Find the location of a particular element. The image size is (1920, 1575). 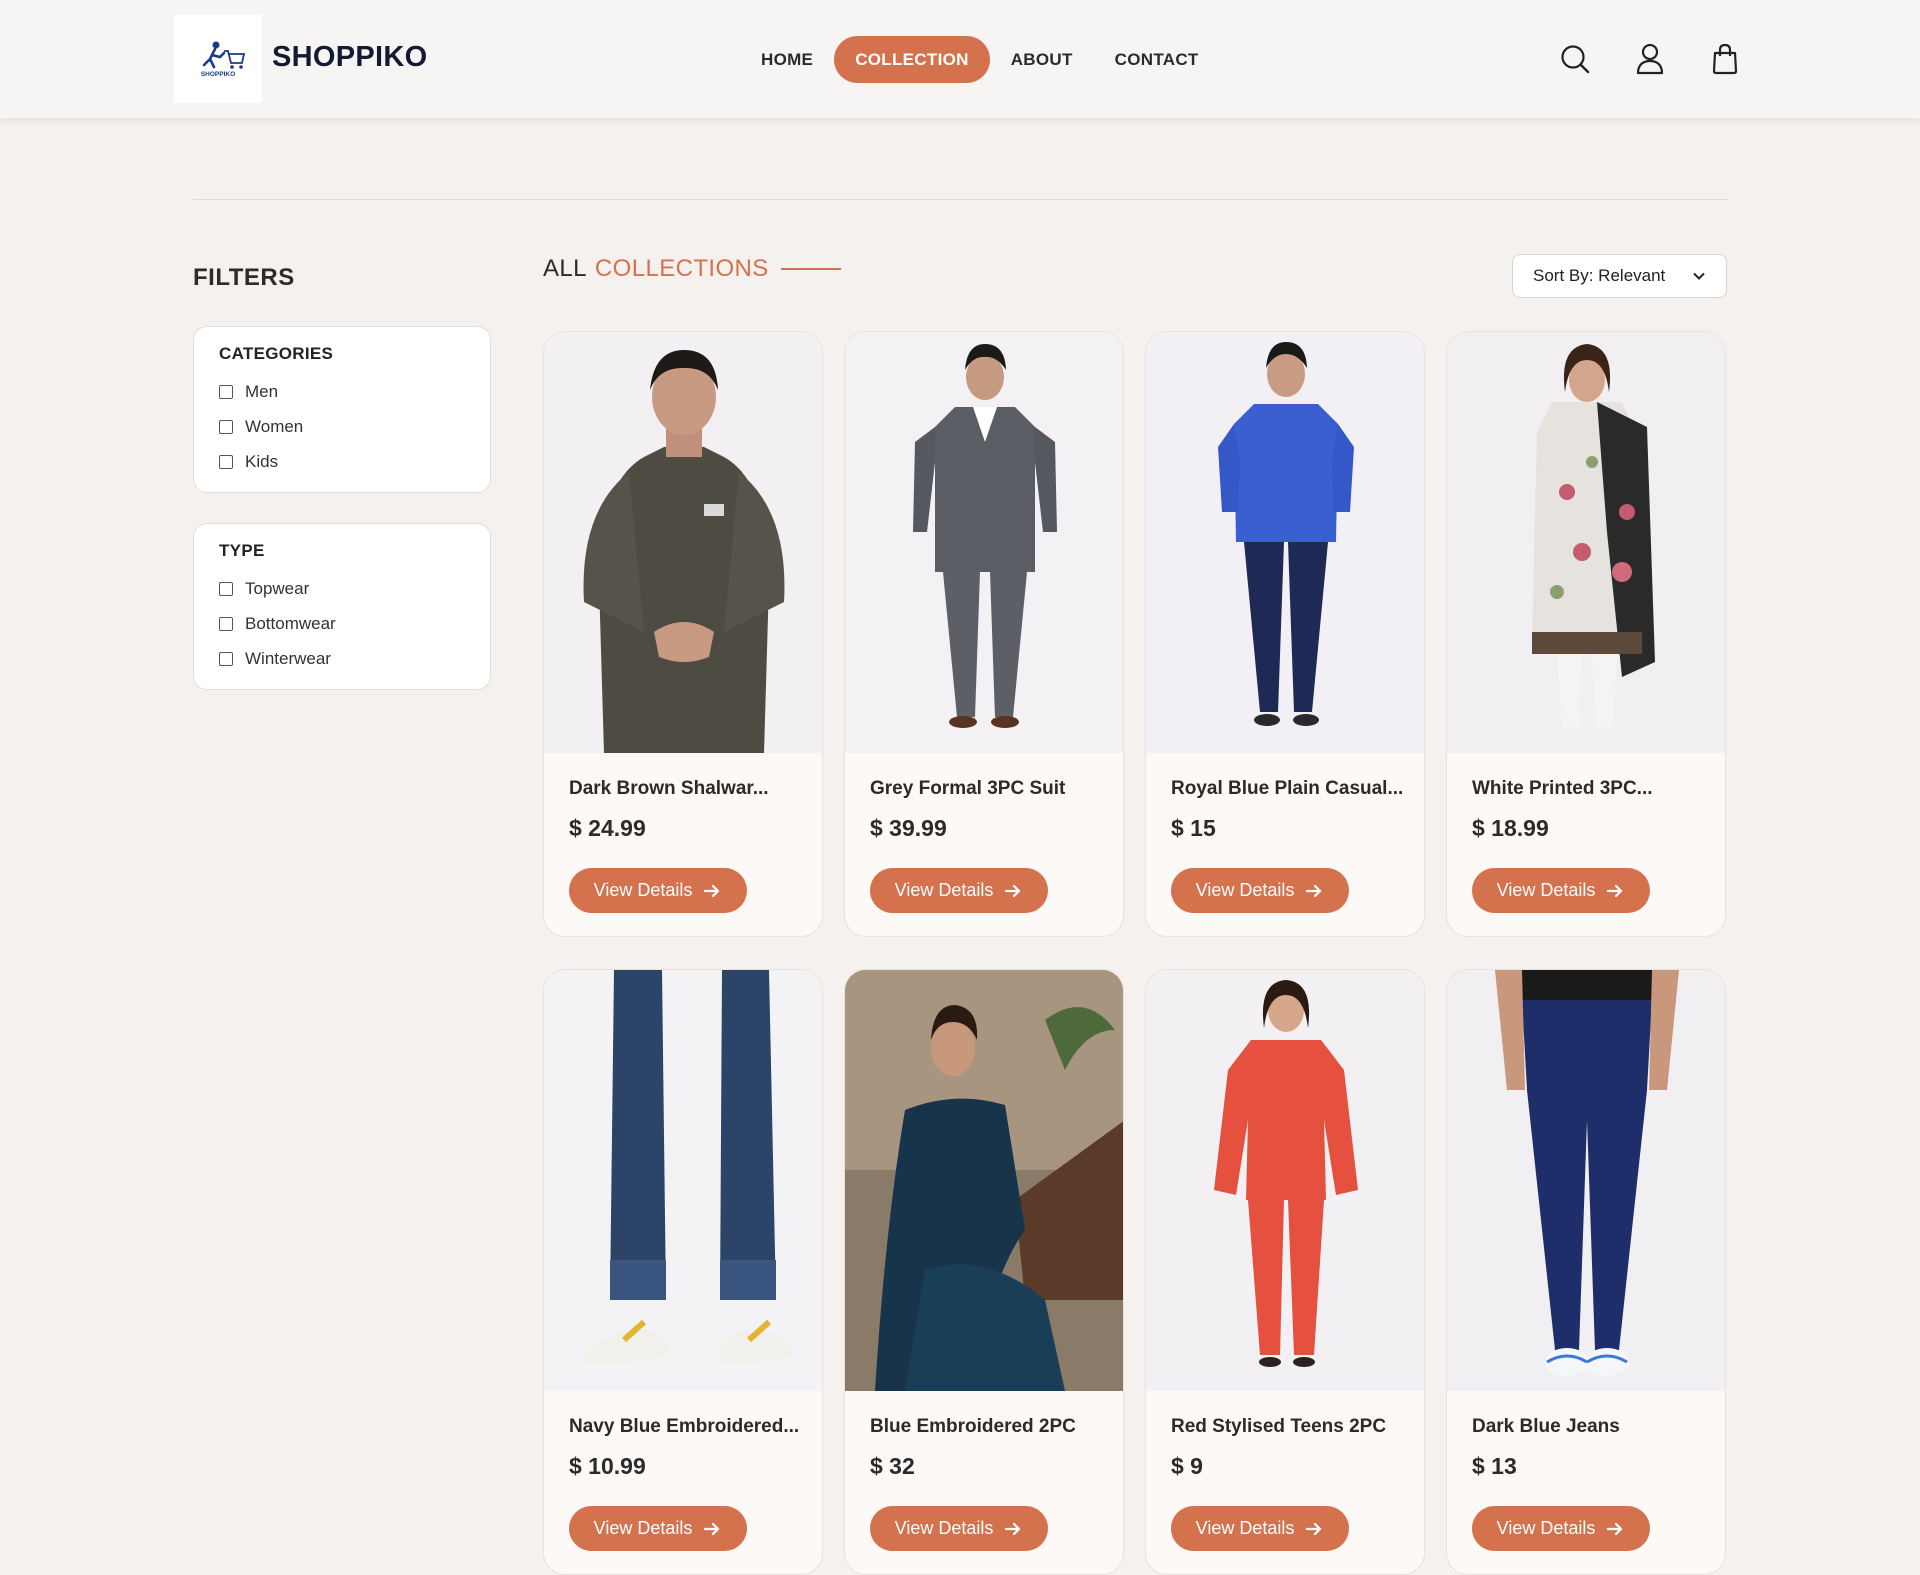

type-filter: TYPE Topwear Bottomwear Winterwear is located at coordinates (342, 606).